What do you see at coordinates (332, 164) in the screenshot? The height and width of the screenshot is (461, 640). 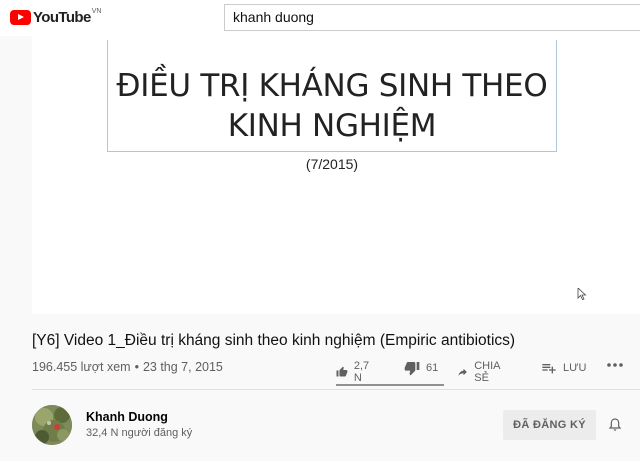 I see `slide-subtitle: (7/2015)` at bounding box center [332, 164].